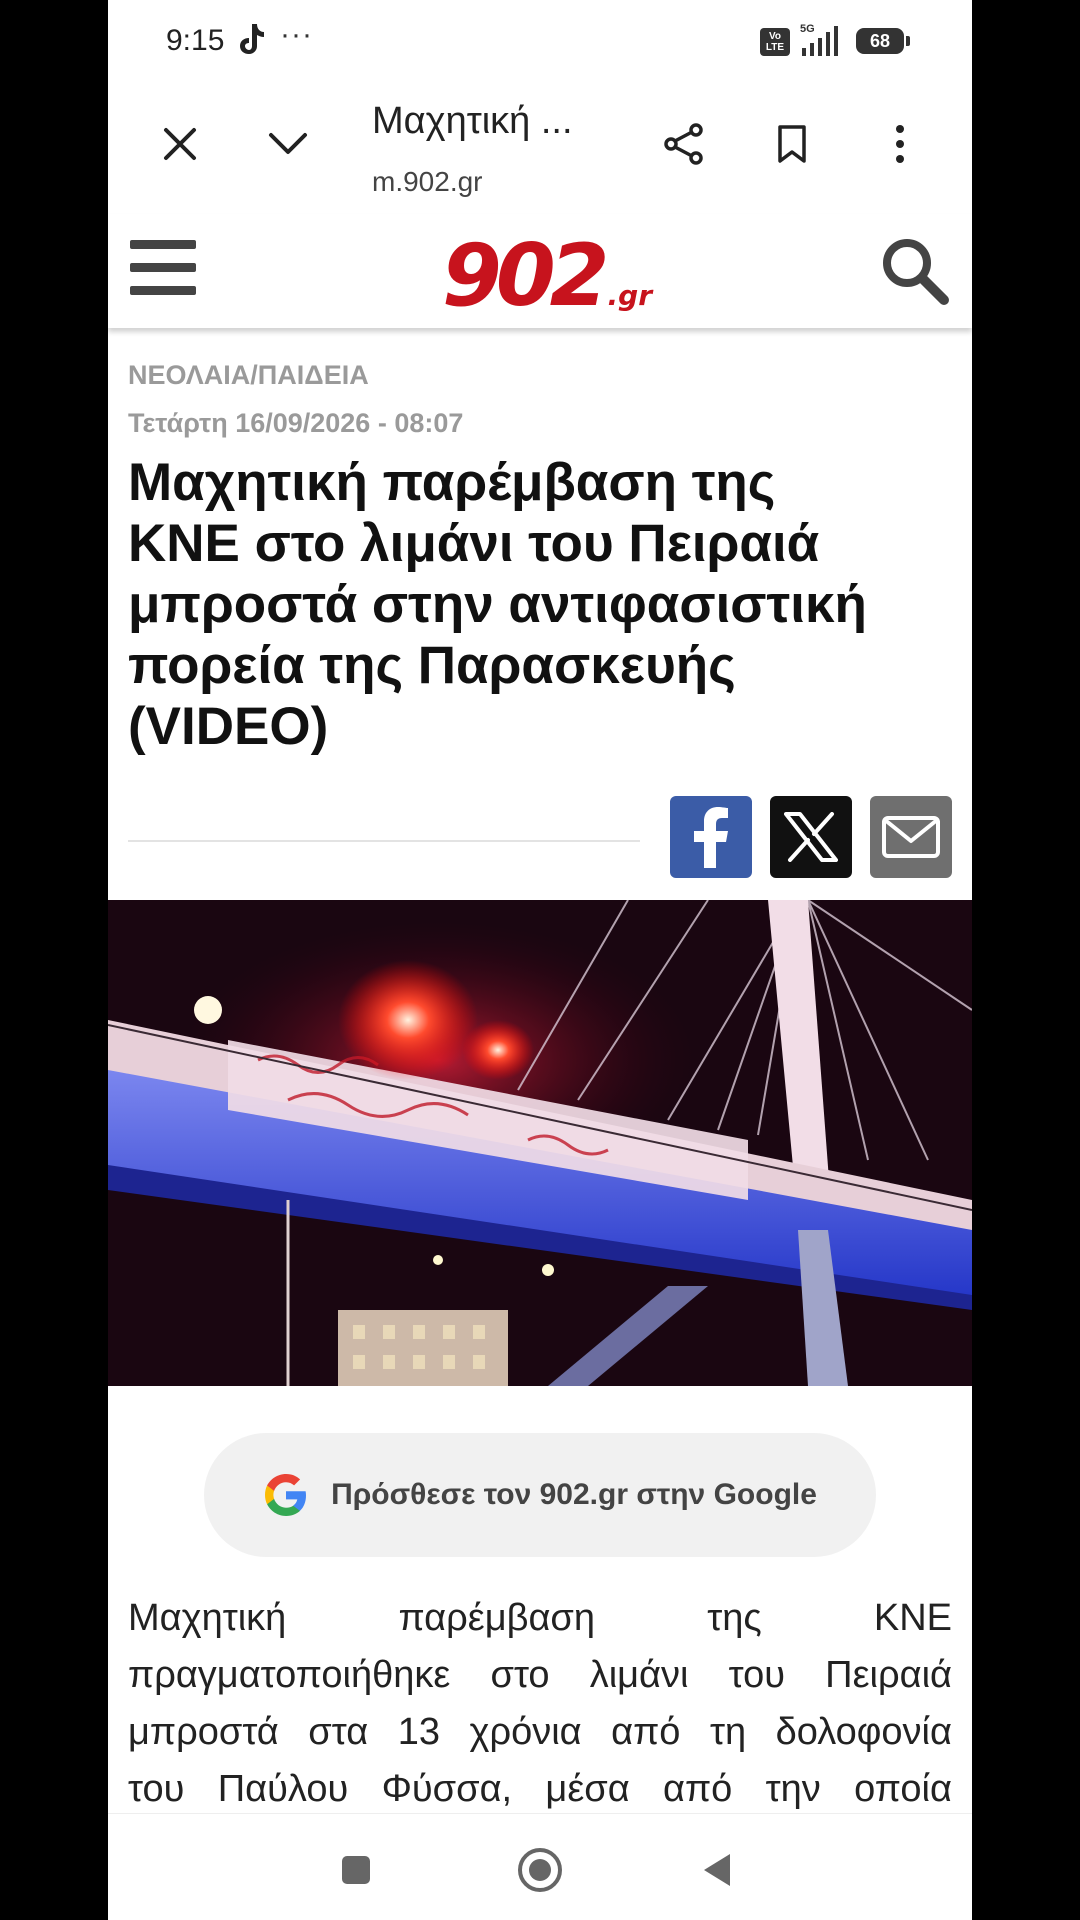 The height and width of the screenshot is (1920, 1080). Describe the element at coordinates (883, 41) in the screenshot. I see `battery-indicator: 68` at that location.